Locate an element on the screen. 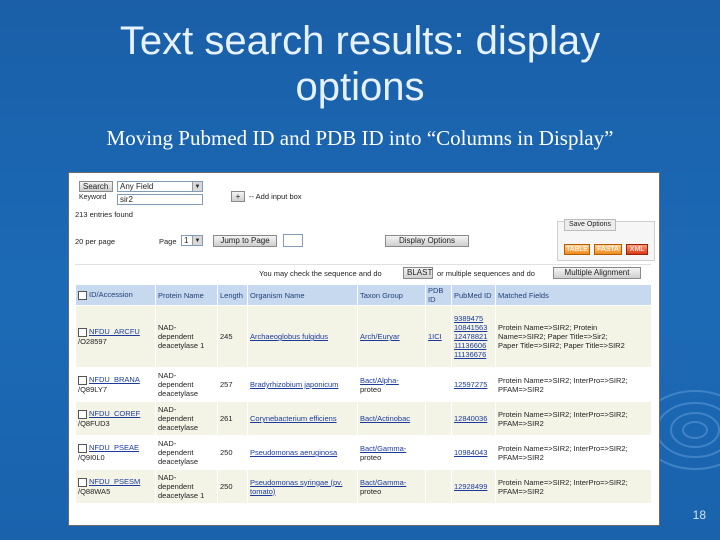  save-fasta-button: FASTA is located at coordinates (608, 249).